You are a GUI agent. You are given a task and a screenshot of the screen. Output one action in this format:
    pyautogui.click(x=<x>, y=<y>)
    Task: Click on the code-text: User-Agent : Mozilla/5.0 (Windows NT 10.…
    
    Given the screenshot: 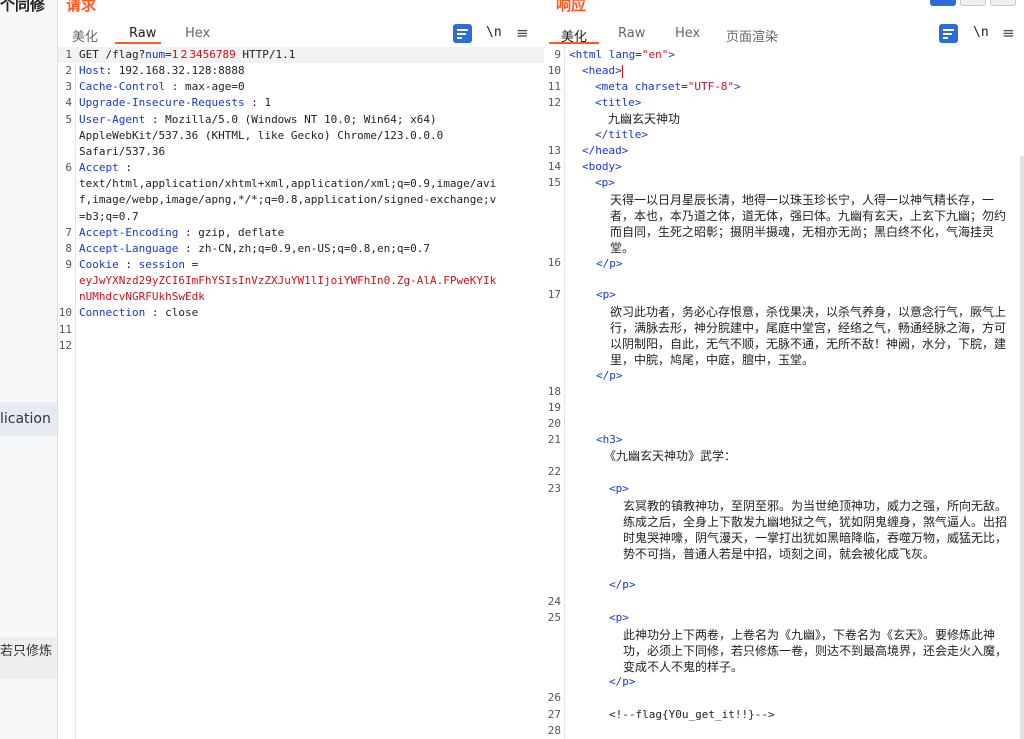 What is the action you would take?
    pyautogui.click(x=258, y=120)
    